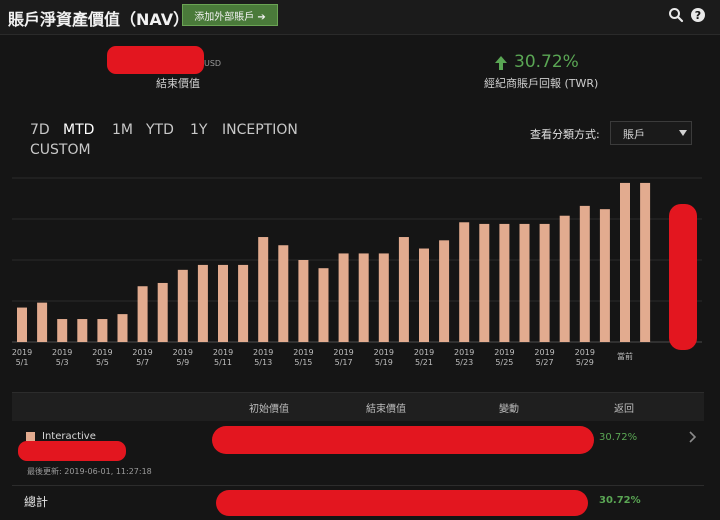 Image resolution: width=720 pixels, height=520 pixels. I want to click on table-header, so click(358, 406).